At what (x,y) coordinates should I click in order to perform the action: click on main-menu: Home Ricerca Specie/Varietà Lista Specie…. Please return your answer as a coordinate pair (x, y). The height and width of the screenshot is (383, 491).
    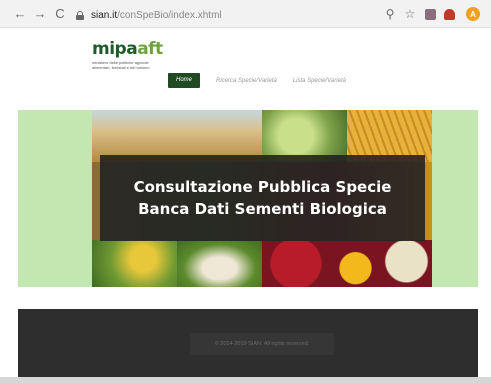
    Looking at the image, I should click on (257, 80).